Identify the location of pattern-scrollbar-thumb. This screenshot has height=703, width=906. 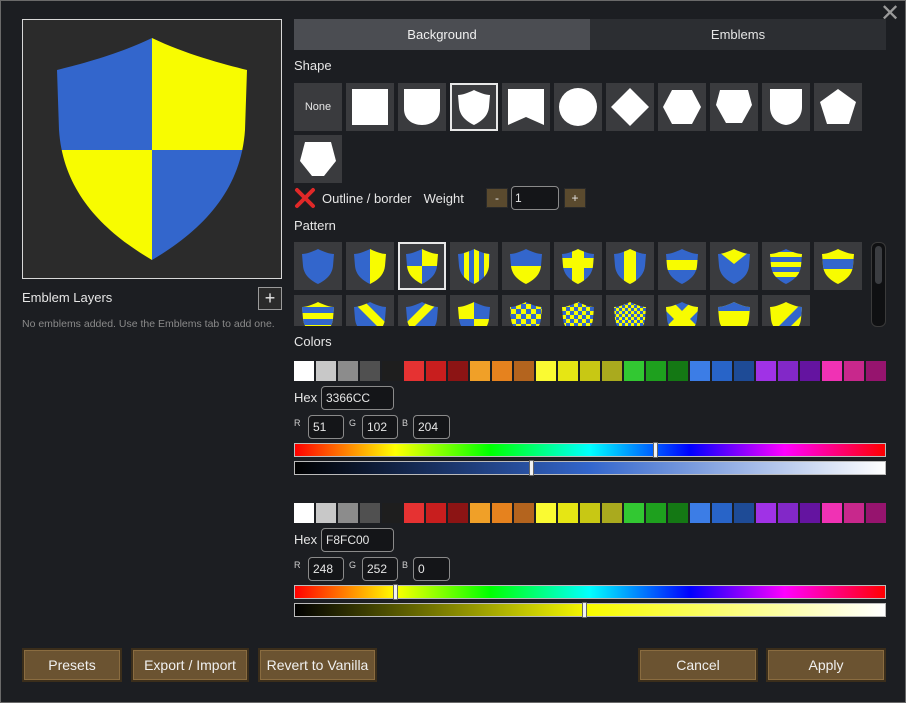
(878, 265).